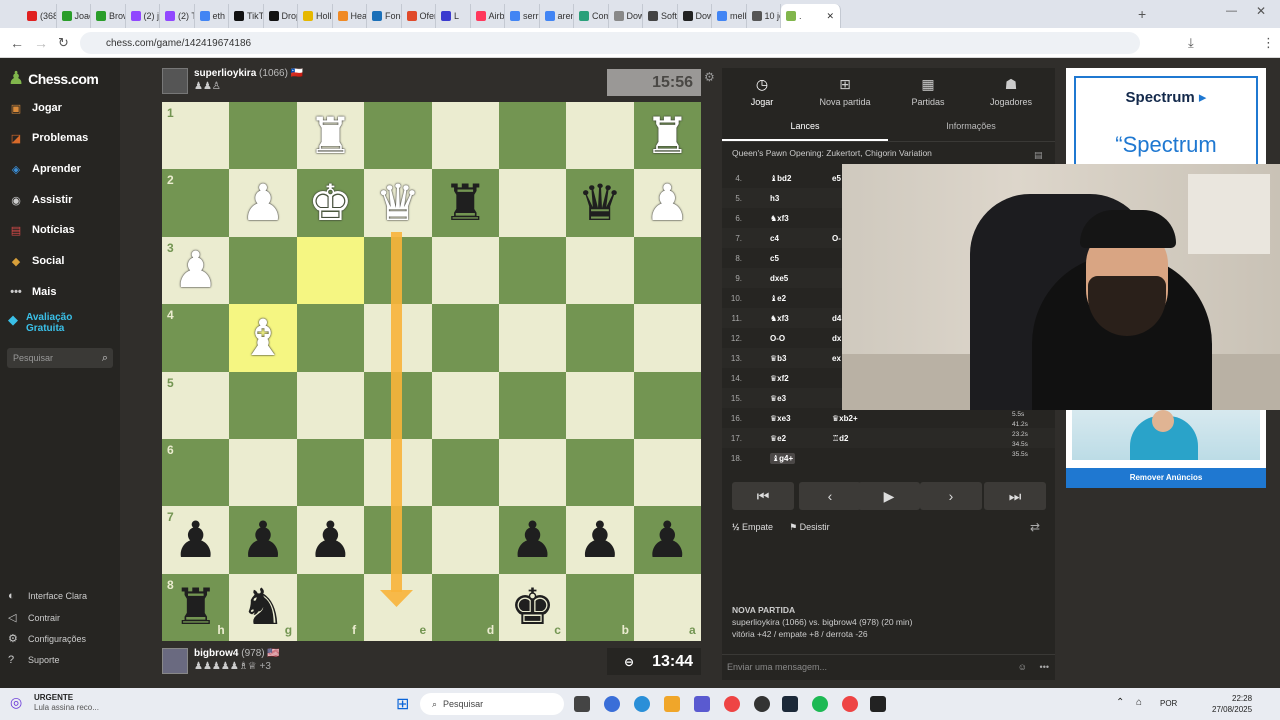  I want to click on sidebar-item-3: ◉ Assistir, so click(40, 200).